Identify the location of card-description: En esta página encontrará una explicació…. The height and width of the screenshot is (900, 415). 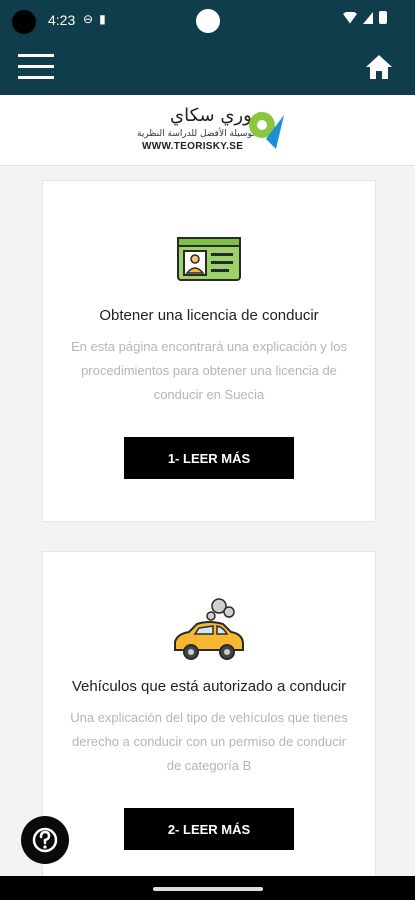
(209, 370).